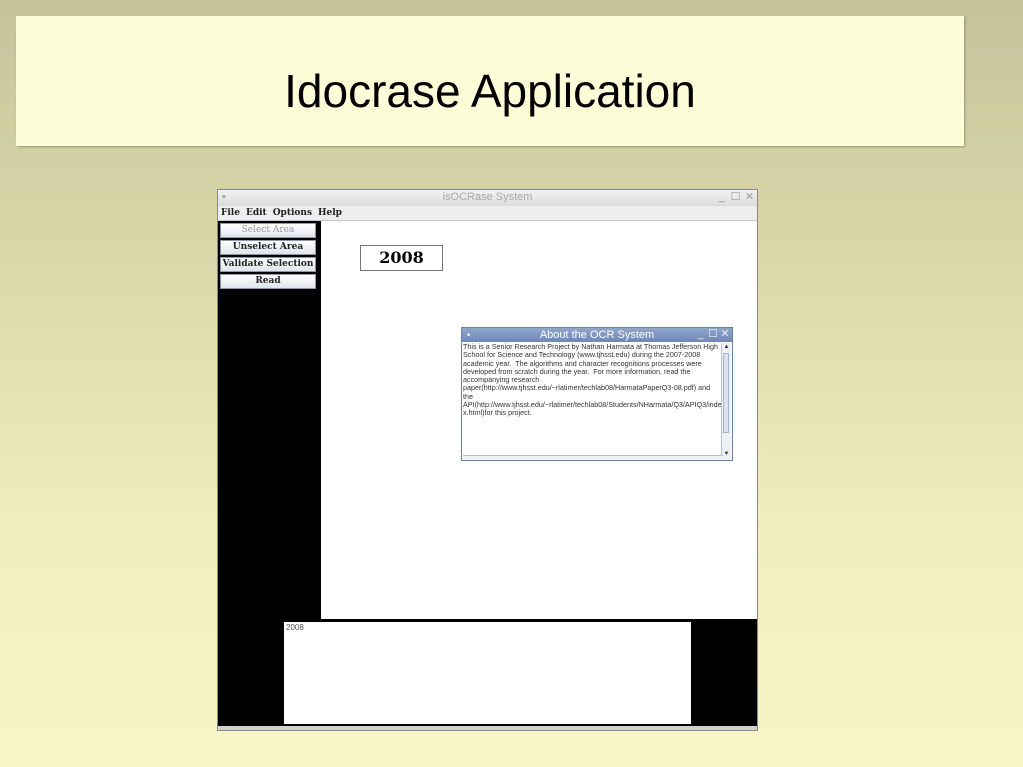 The image size is (1023, 767). I want to click on minimize-icon: _, so click(721, 197).